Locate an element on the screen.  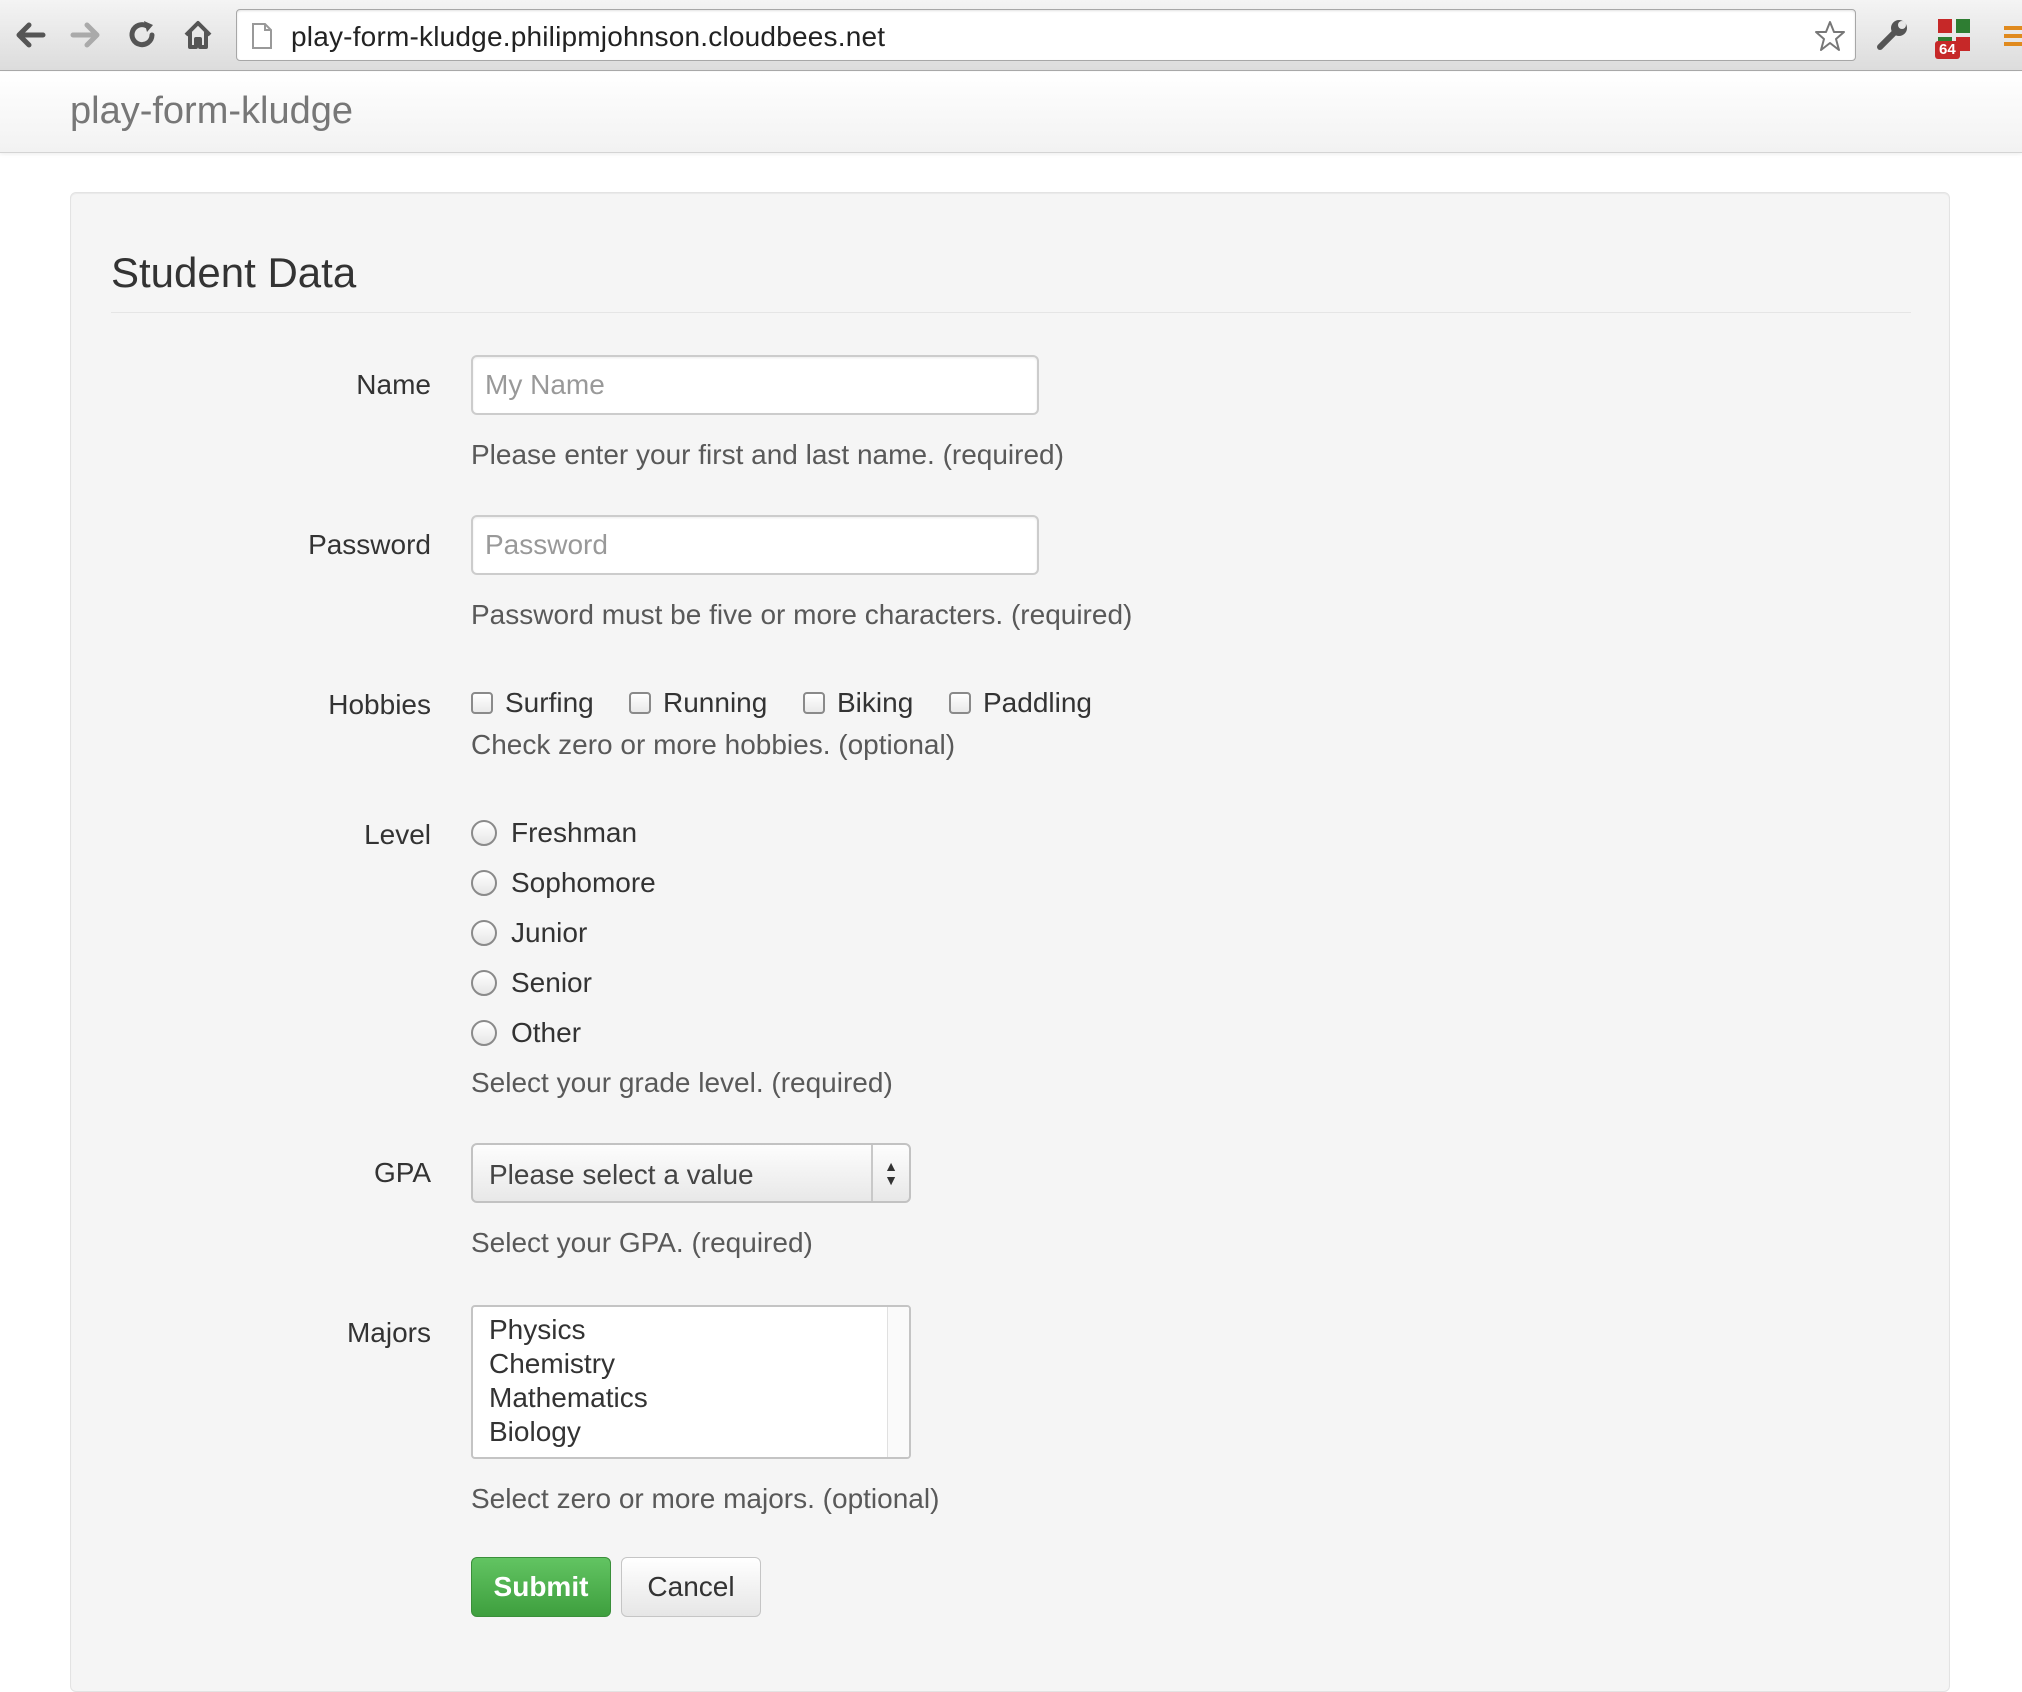
forward-arrow-icon is located at coordinates (85, 35).